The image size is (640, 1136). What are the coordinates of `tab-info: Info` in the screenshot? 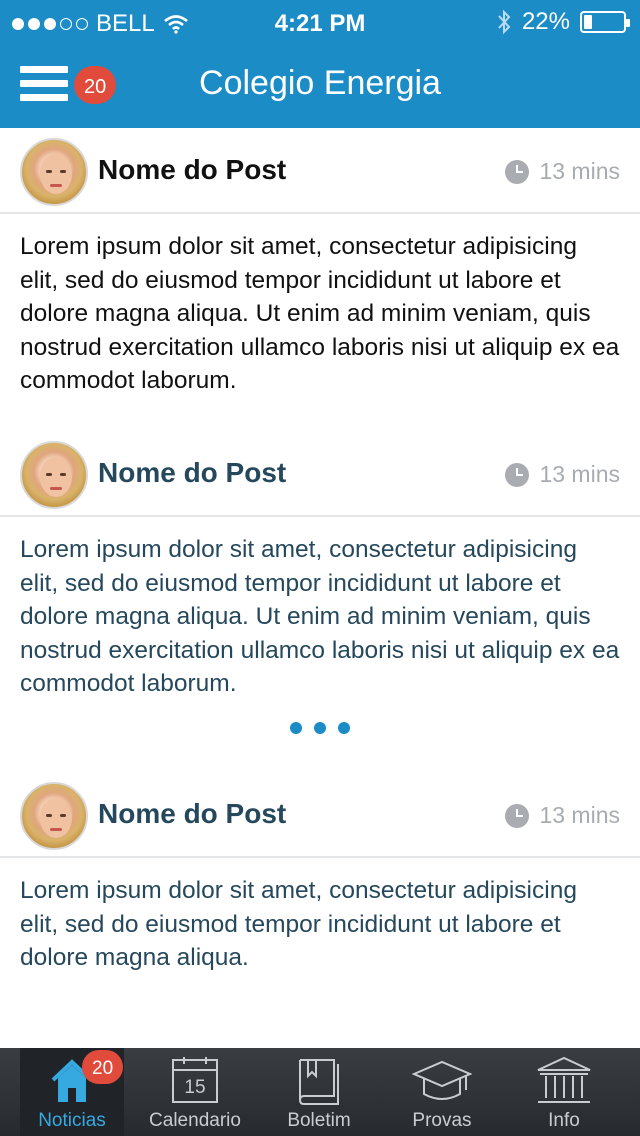 It's located at (564, 1092).